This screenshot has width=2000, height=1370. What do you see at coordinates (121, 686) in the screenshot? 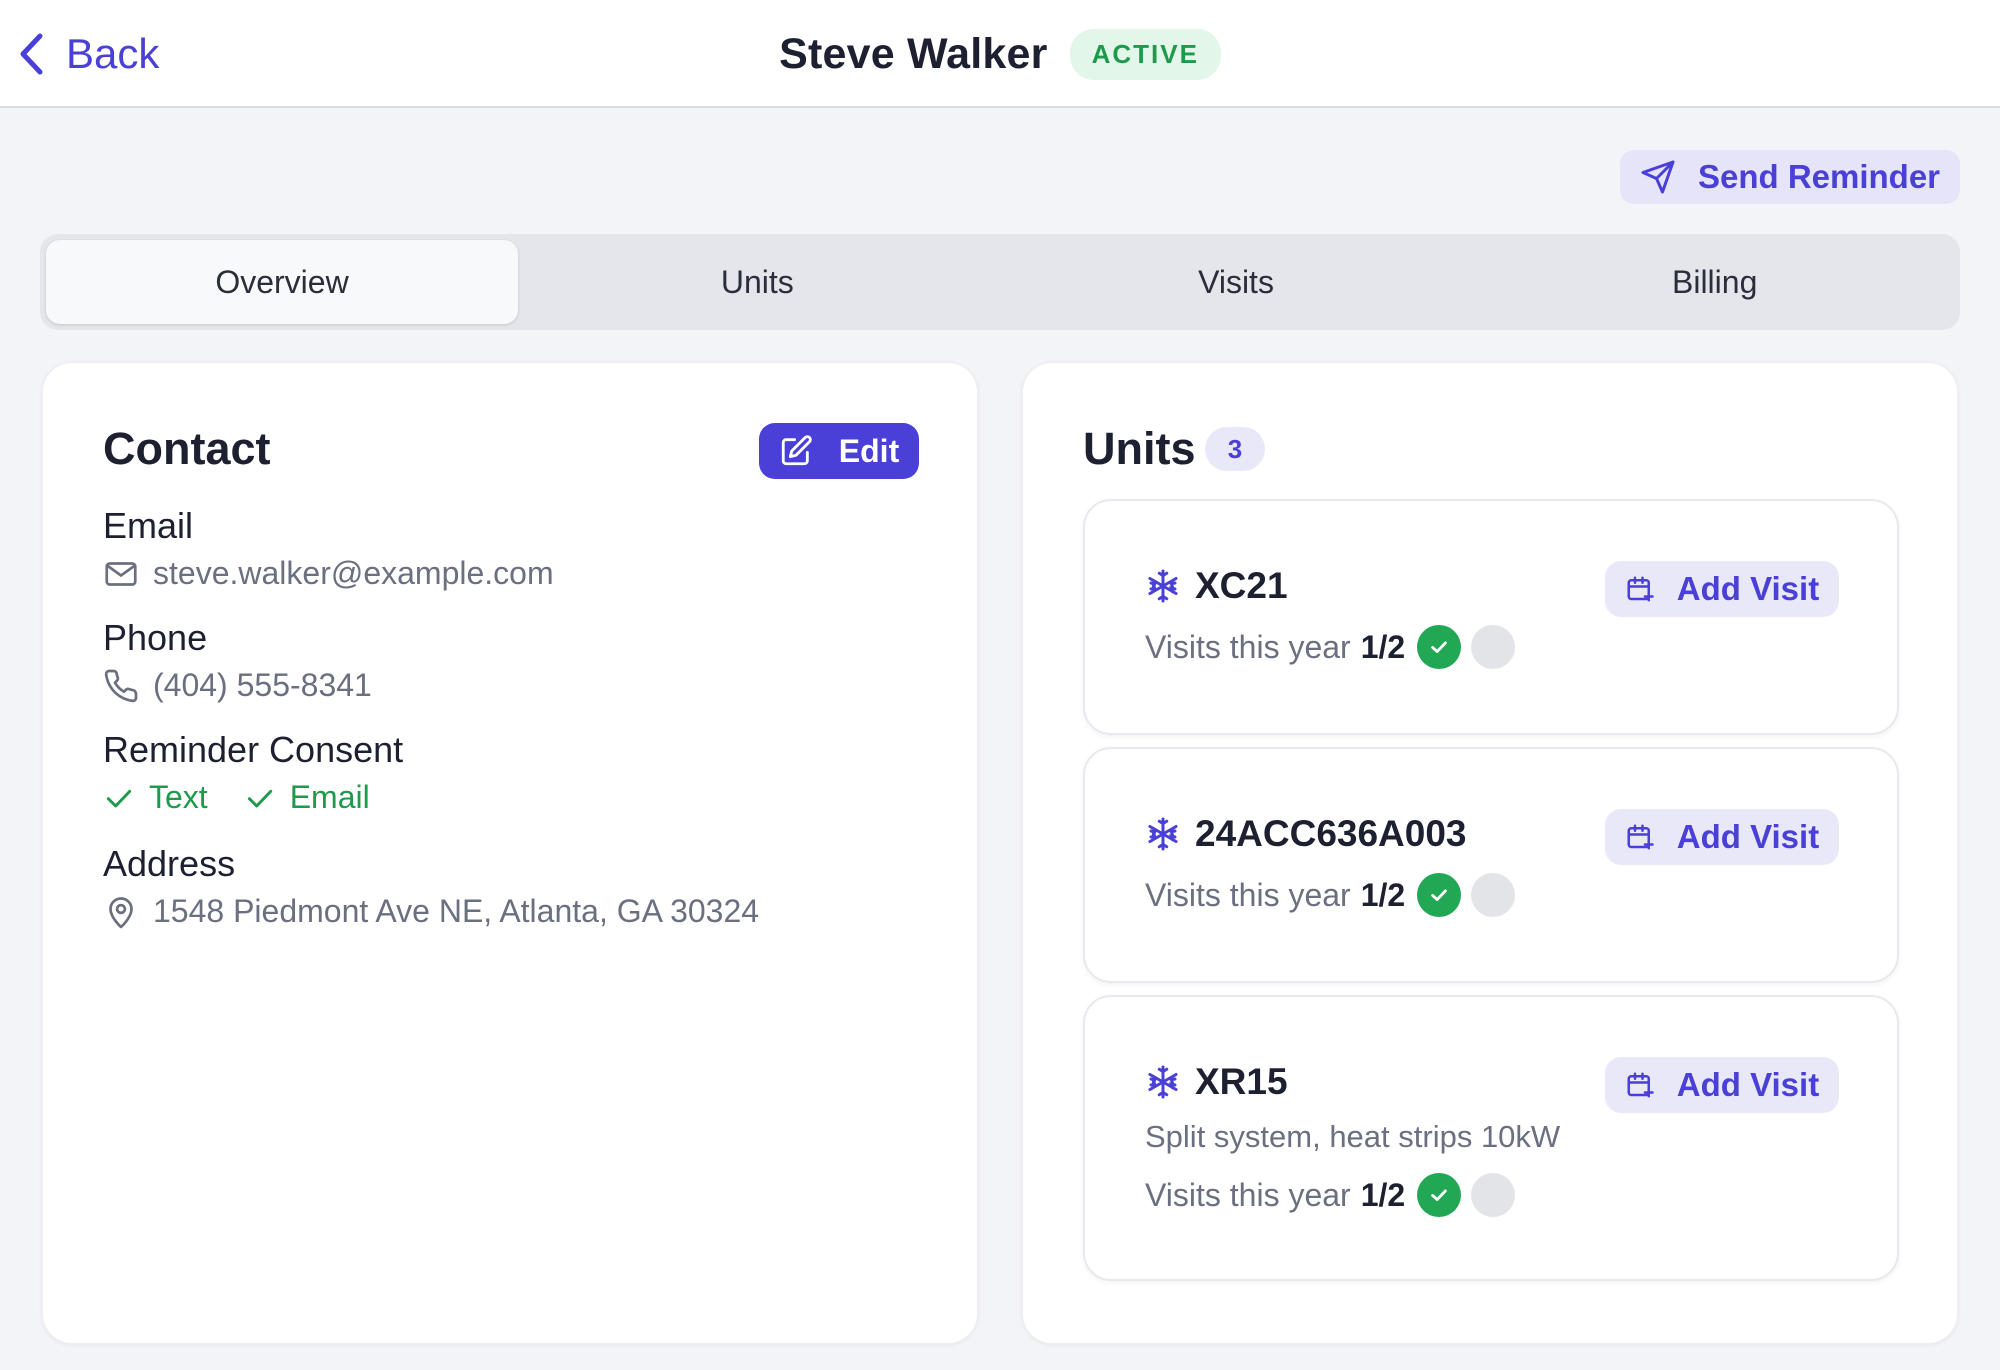
I see `phone-icon` at bounding box center [121, 686].